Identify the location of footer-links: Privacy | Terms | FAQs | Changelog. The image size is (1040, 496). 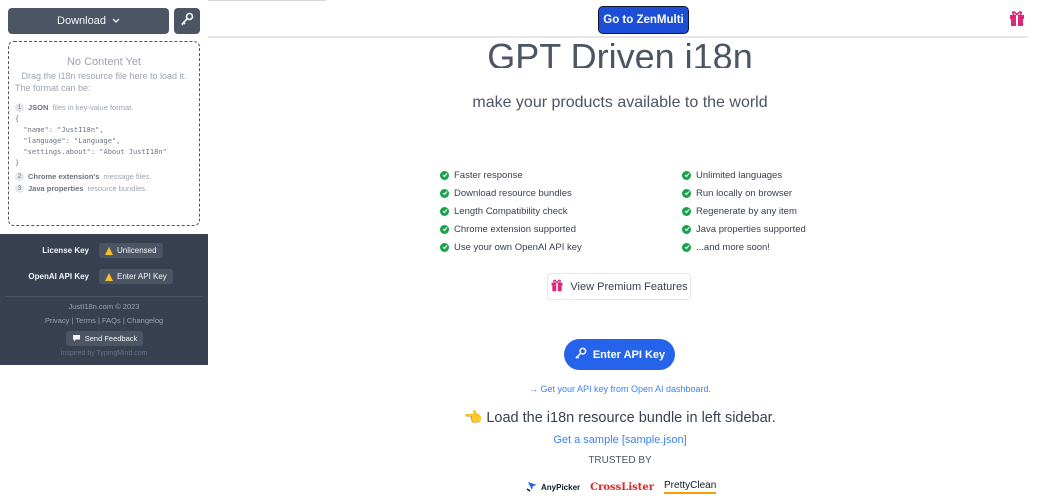
(104, 320).